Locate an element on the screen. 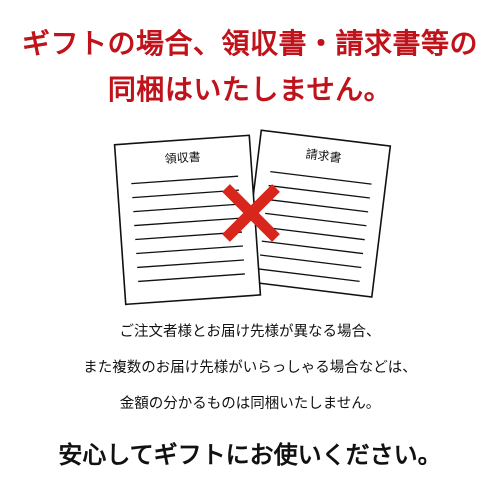  notice-line-3: 金額の分かるものは同梱いたしません。 is located at coordinates (250, 404).